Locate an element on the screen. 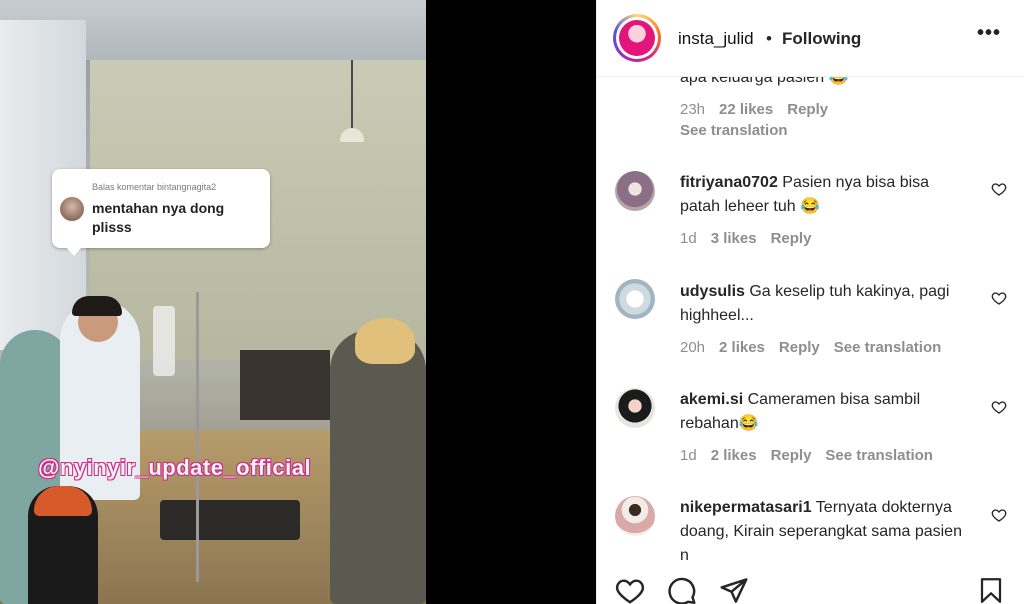  post-actions is located at coordinates (810, 589).